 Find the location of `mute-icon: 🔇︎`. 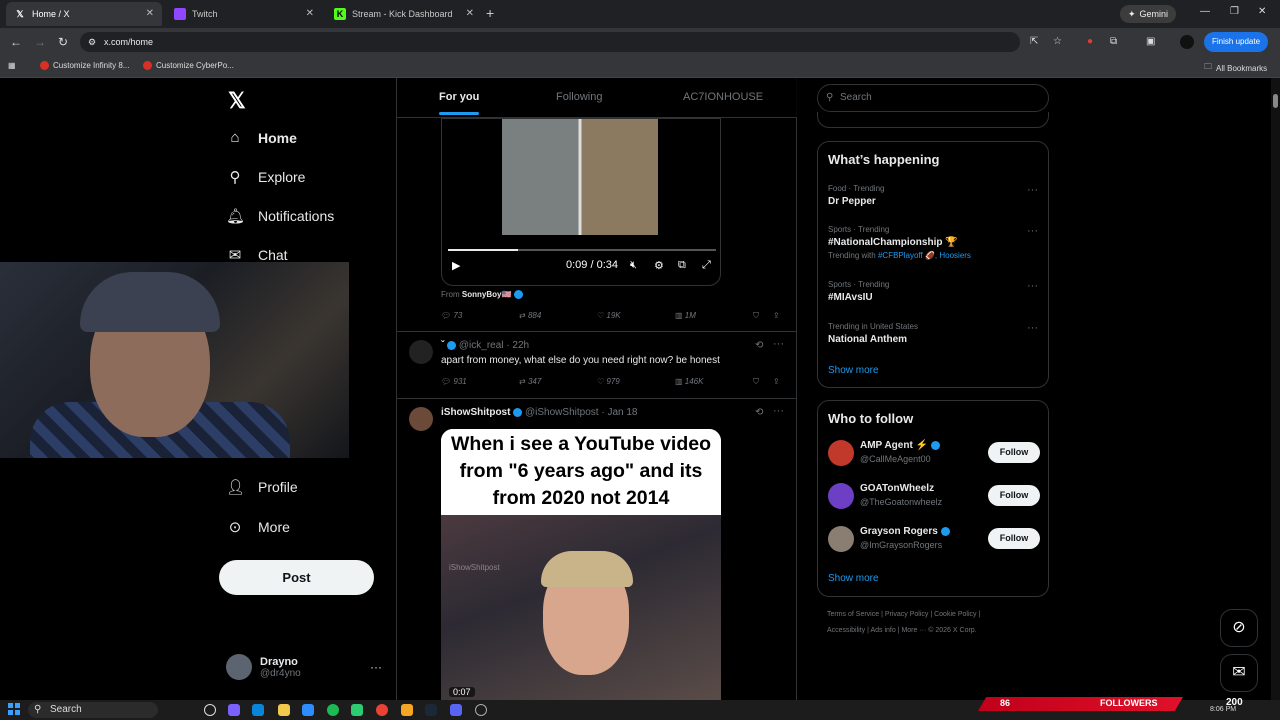

mute-icon: 🔇︎ is located at coordinates (633, 265).